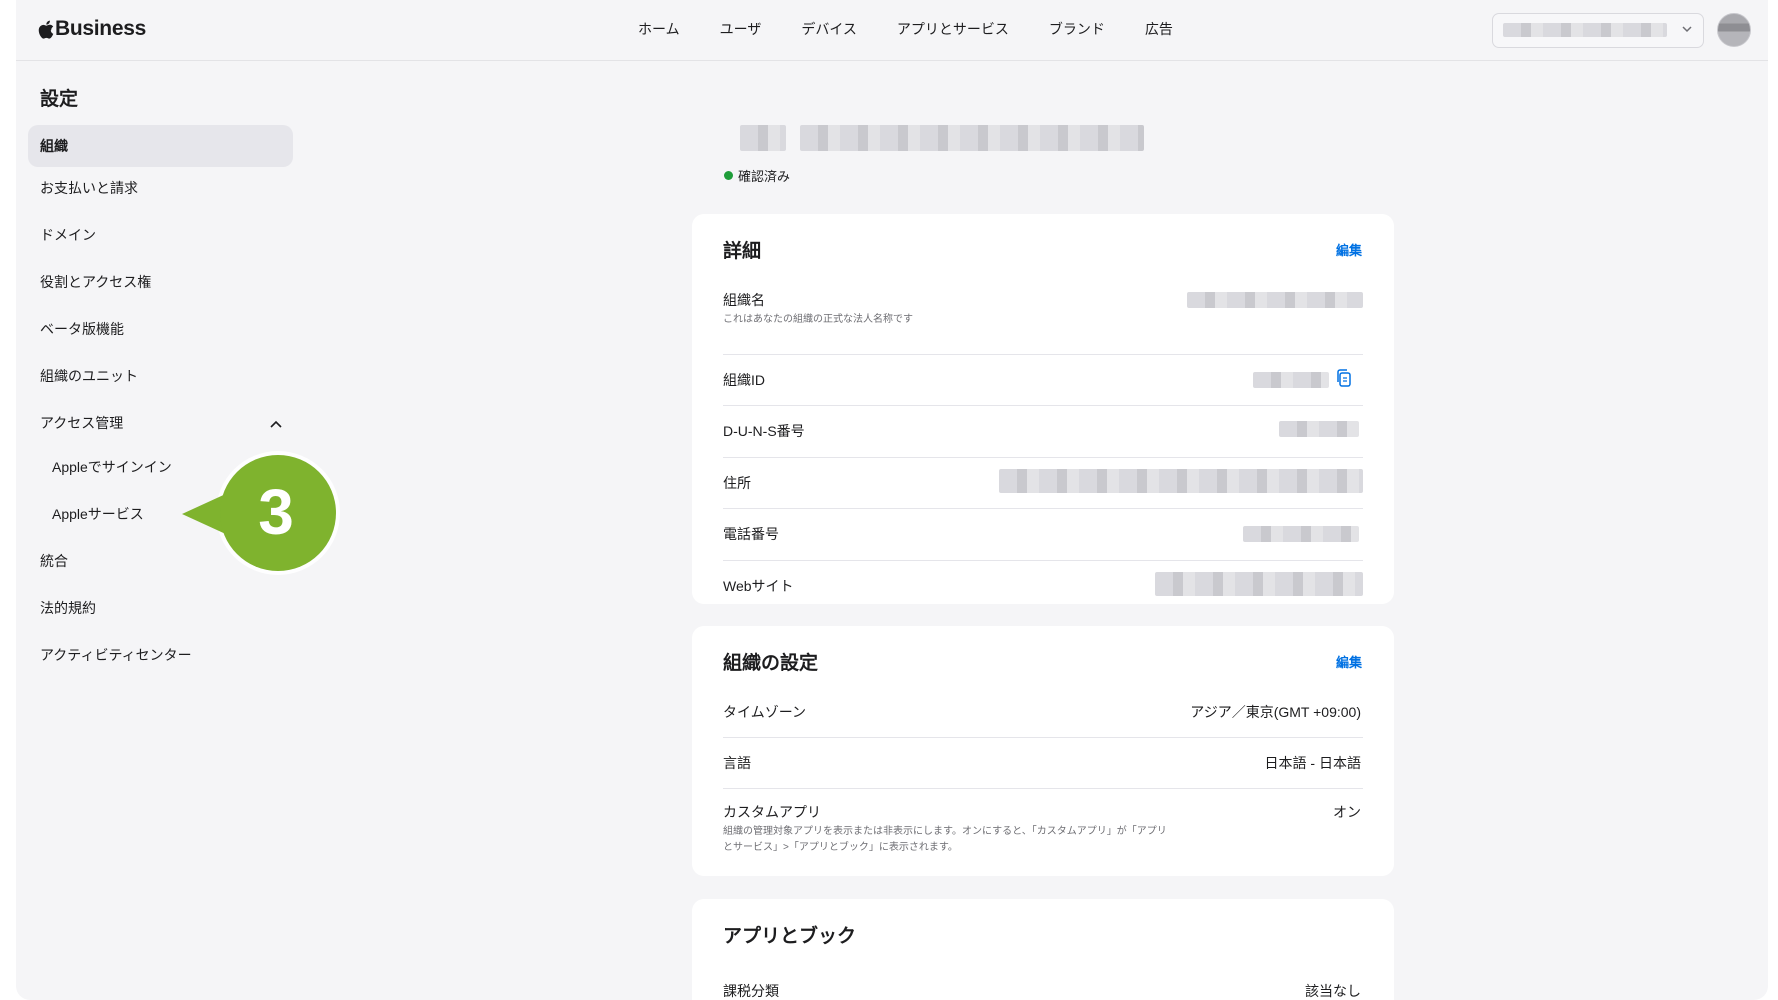 This screenshot has height=1000, width=1778. I want to click on row-language: 言語 日本語 - 日本語, so click(1043, 763).